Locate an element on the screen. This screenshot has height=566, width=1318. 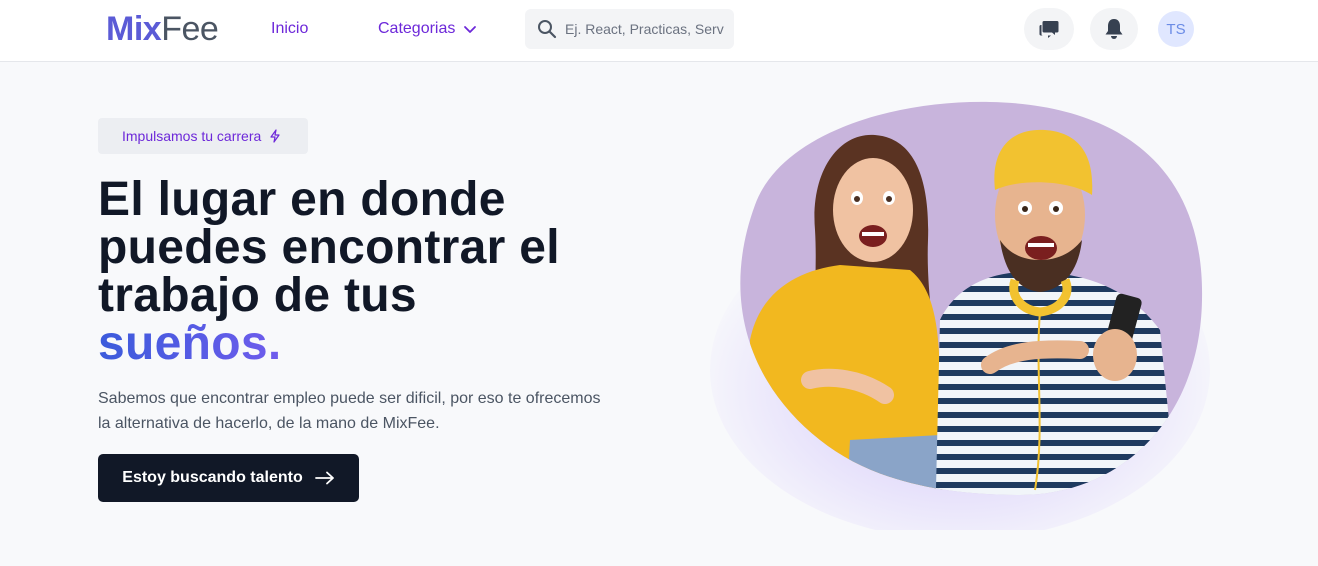
logo-fee: Fee is located at coordinates (190, 29).